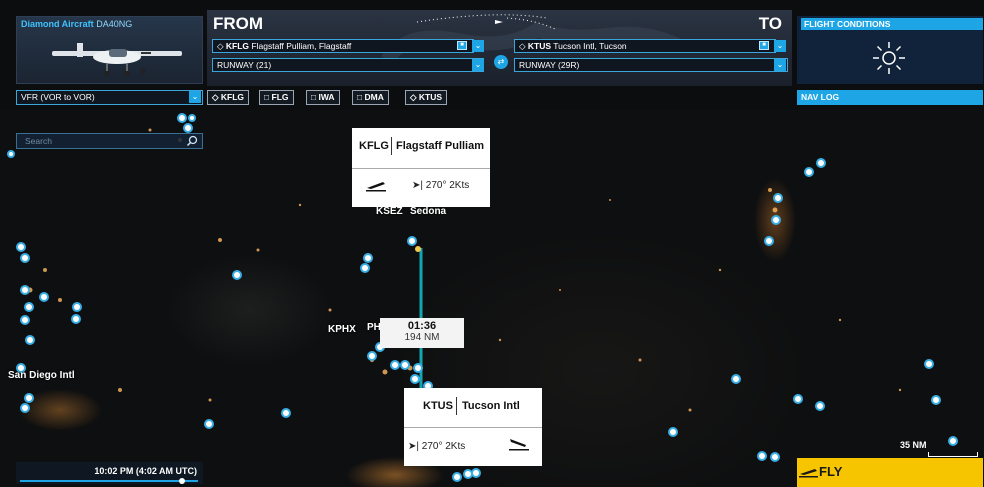 The width and height of the screenshot is (984, 487). Describe the element at coordinates (953, 454) in the screenshot. I see `map-scale-bar` at that location.